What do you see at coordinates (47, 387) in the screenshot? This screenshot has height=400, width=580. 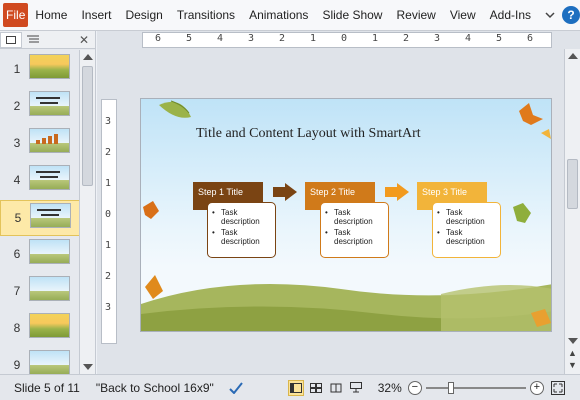 I see `slide-counter: Slide 5 of 11` at bounding box center [47, 387].